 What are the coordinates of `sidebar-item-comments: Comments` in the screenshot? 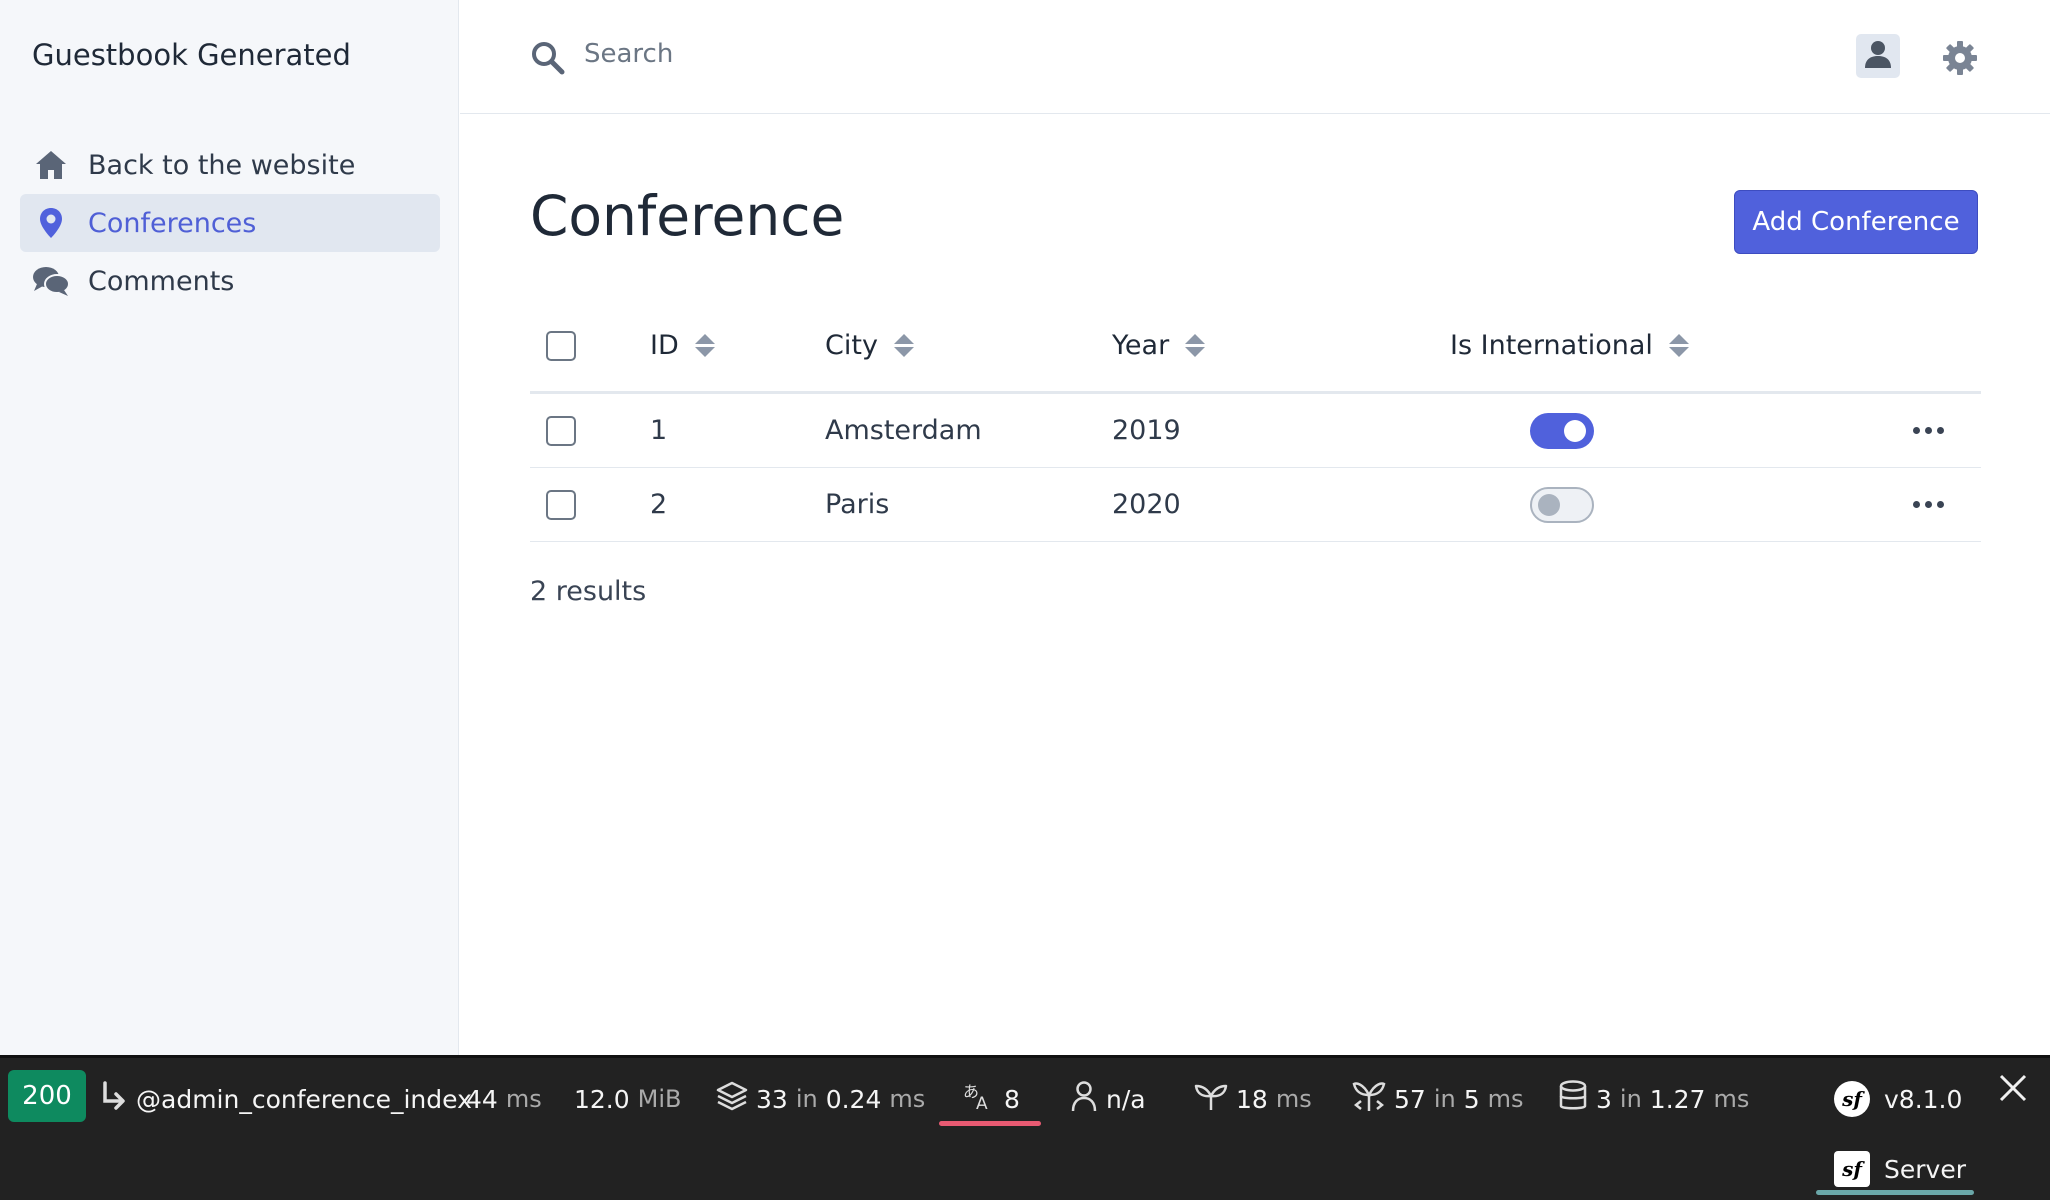 It's located at (230, 281).